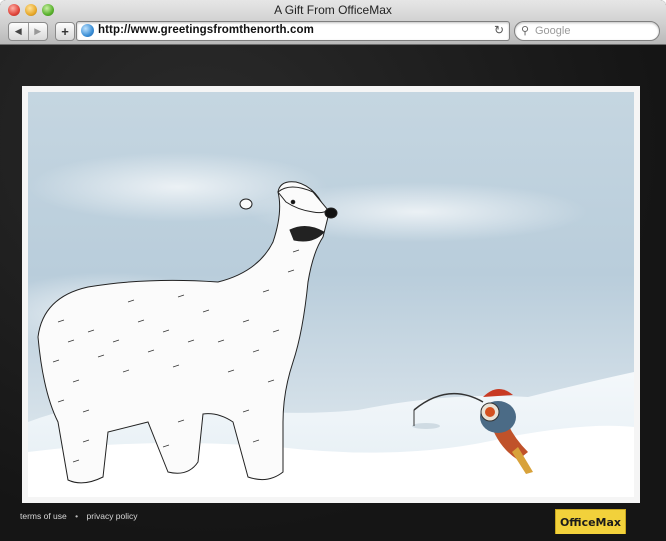 This screenshot has height=541, width=666. I want to click on forward-button: ▶, so click(37, 31).